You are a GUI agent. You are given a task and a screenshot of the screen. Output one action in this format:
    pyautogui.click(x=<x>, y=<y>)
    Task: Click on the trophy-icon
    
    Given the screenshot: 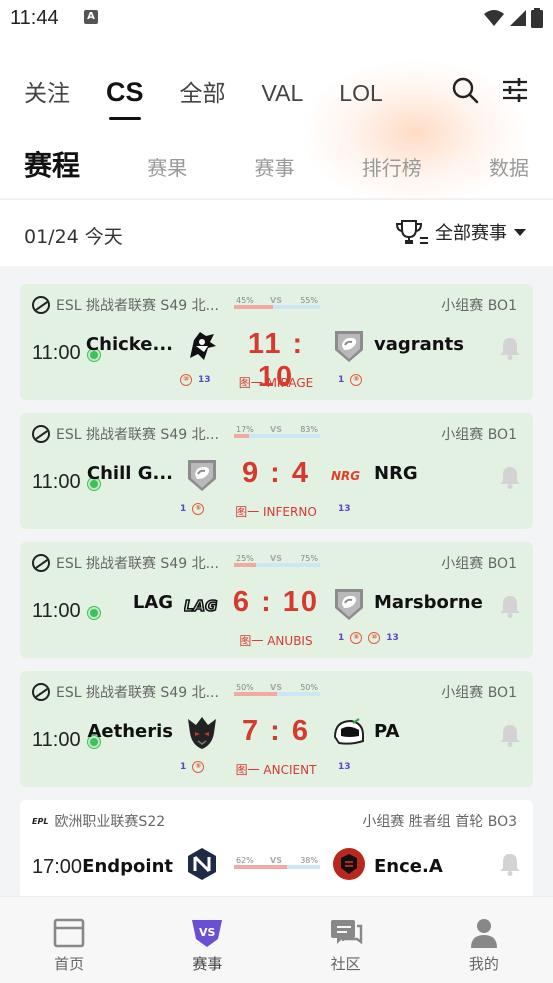 What is the action you would take?
    pyautogui.click(x=411, y=232)
    